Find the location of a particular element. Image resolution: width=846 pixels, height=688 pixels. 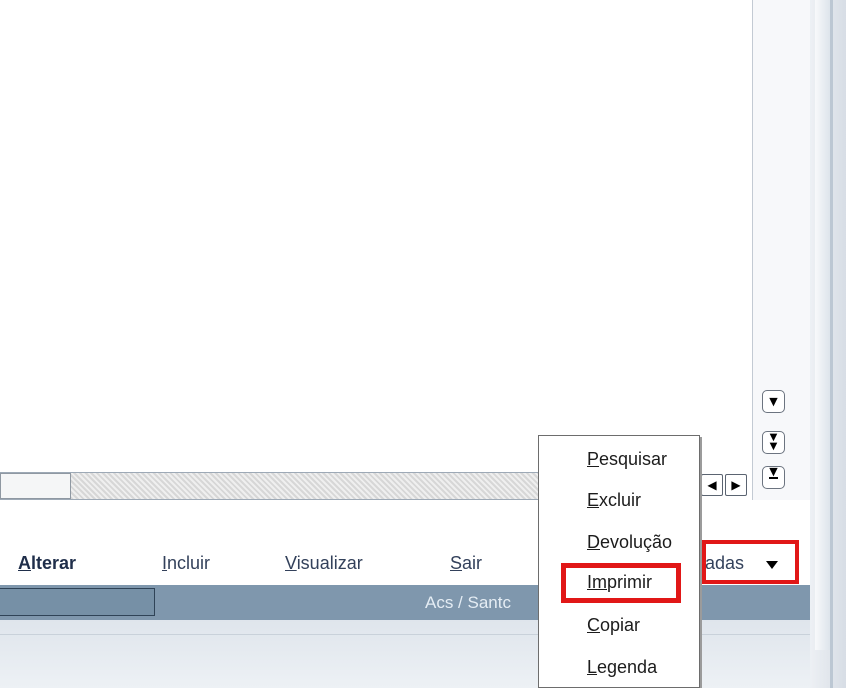

status-text: Acs / Santc is located at coordinates (468, 602).